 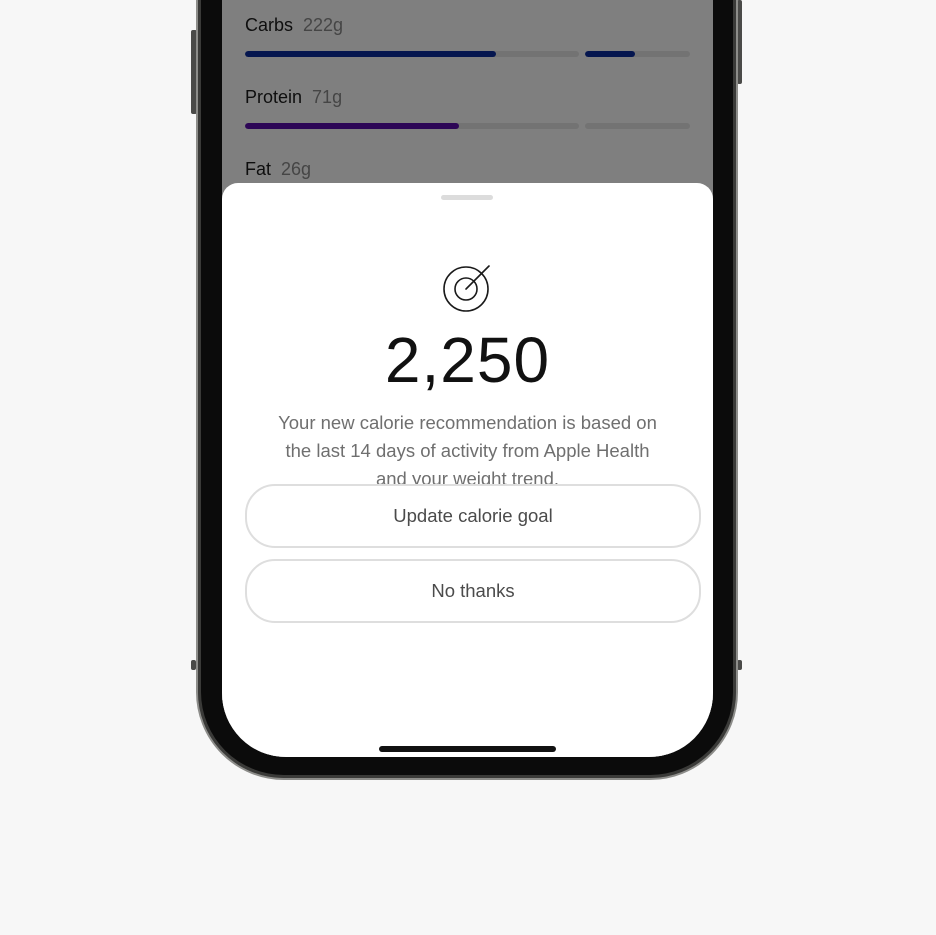 I want to click on no-thanks-button: No thanks, so click(x=473, y=591).